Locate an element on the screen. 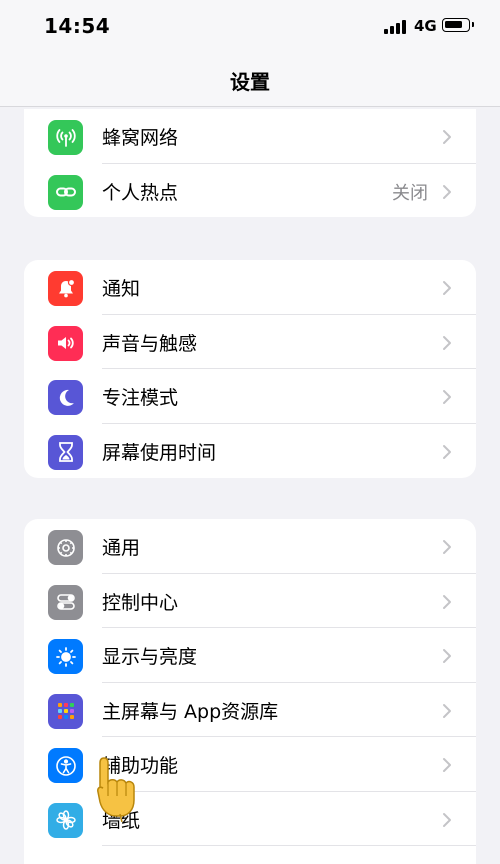 The image size is (500, 864). status-time: 14:54 is located at coordinates (77, 26).